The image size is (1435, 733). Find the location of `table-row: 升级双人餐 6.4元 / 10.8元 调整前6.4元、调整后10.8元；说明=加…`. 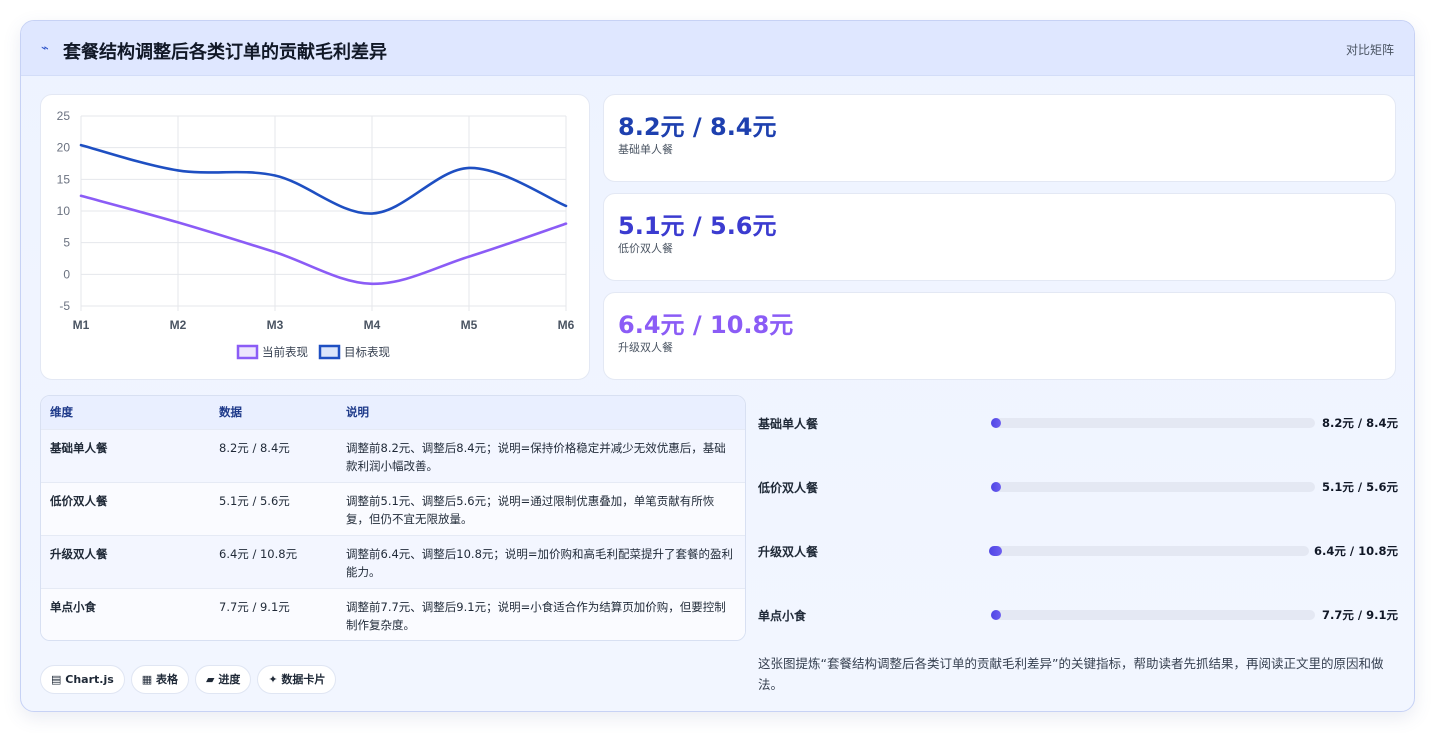

table-row: 升级双人餐 6.4元 / 10.8元 调整前6.4元、调整后10.8元；说明=加… is located at coordinates (393, 561).